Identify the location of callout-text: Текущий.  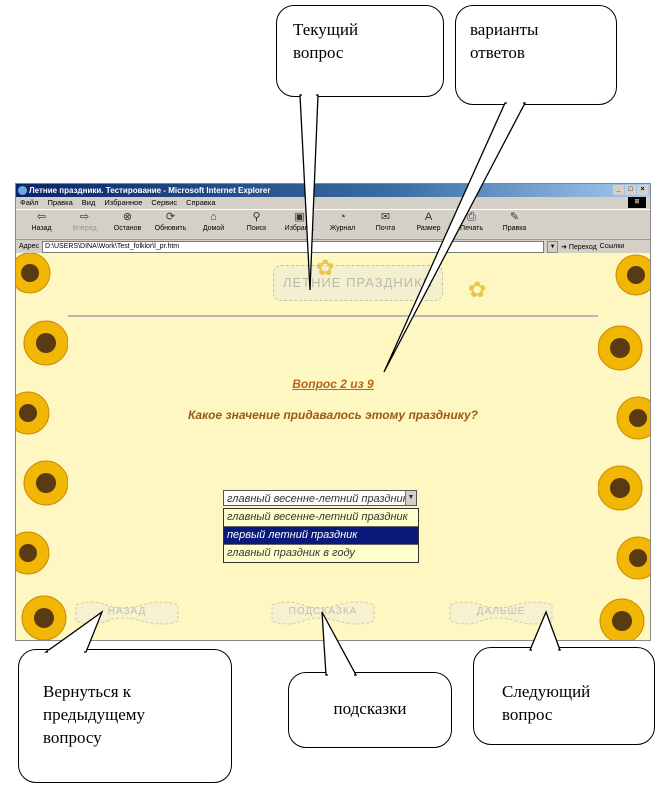
(326, 29).